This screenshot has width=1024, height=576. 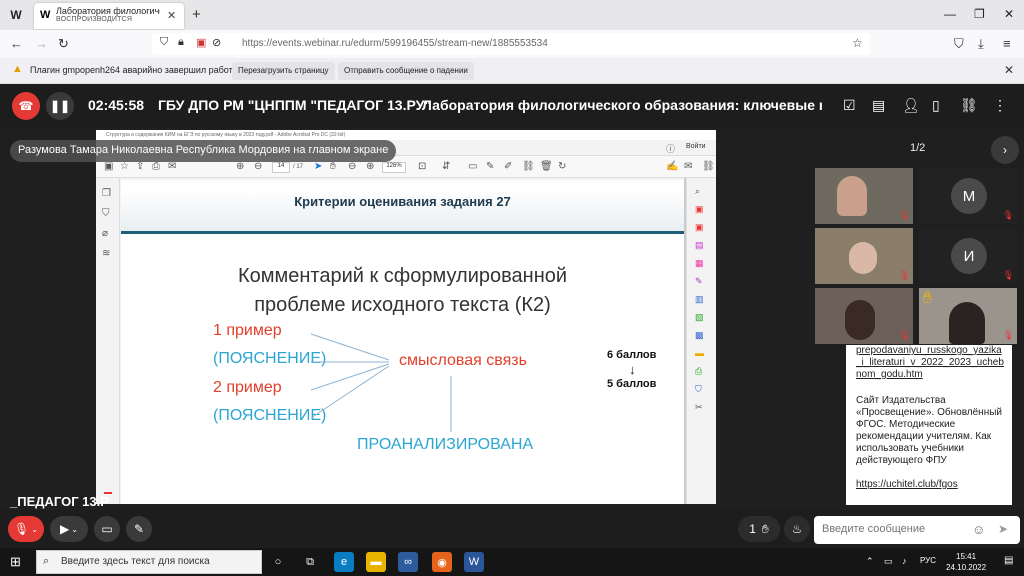 I want to click on bookmark-star-icon: ☆, so click(x=857, y=43).